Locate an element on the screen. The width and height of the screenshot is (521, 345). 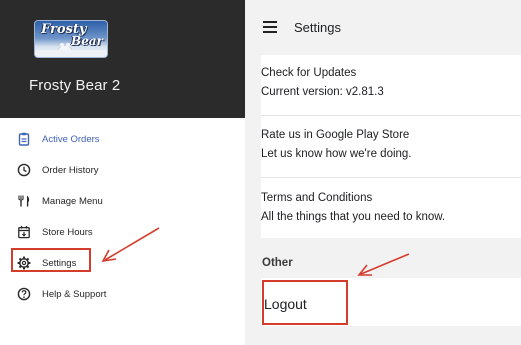
nav-item-active-orders: Active Orders is located at coordinates (122, 139).